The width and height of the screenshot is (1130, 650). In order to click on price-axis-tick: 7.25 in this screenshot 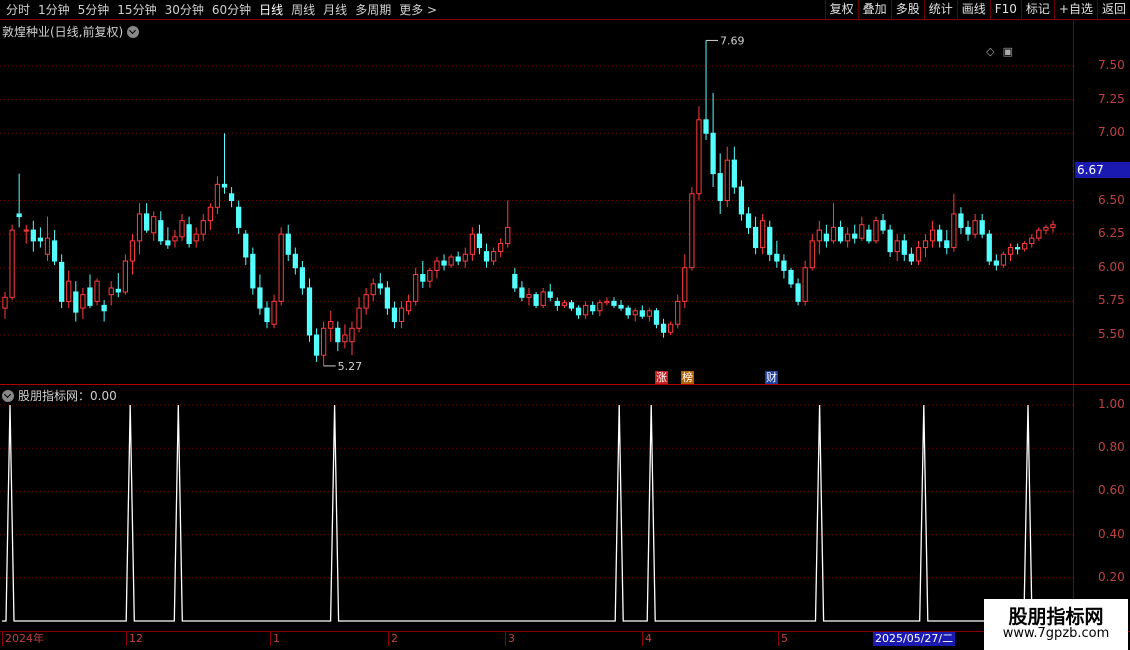, I will do `click(1111, 98)`.